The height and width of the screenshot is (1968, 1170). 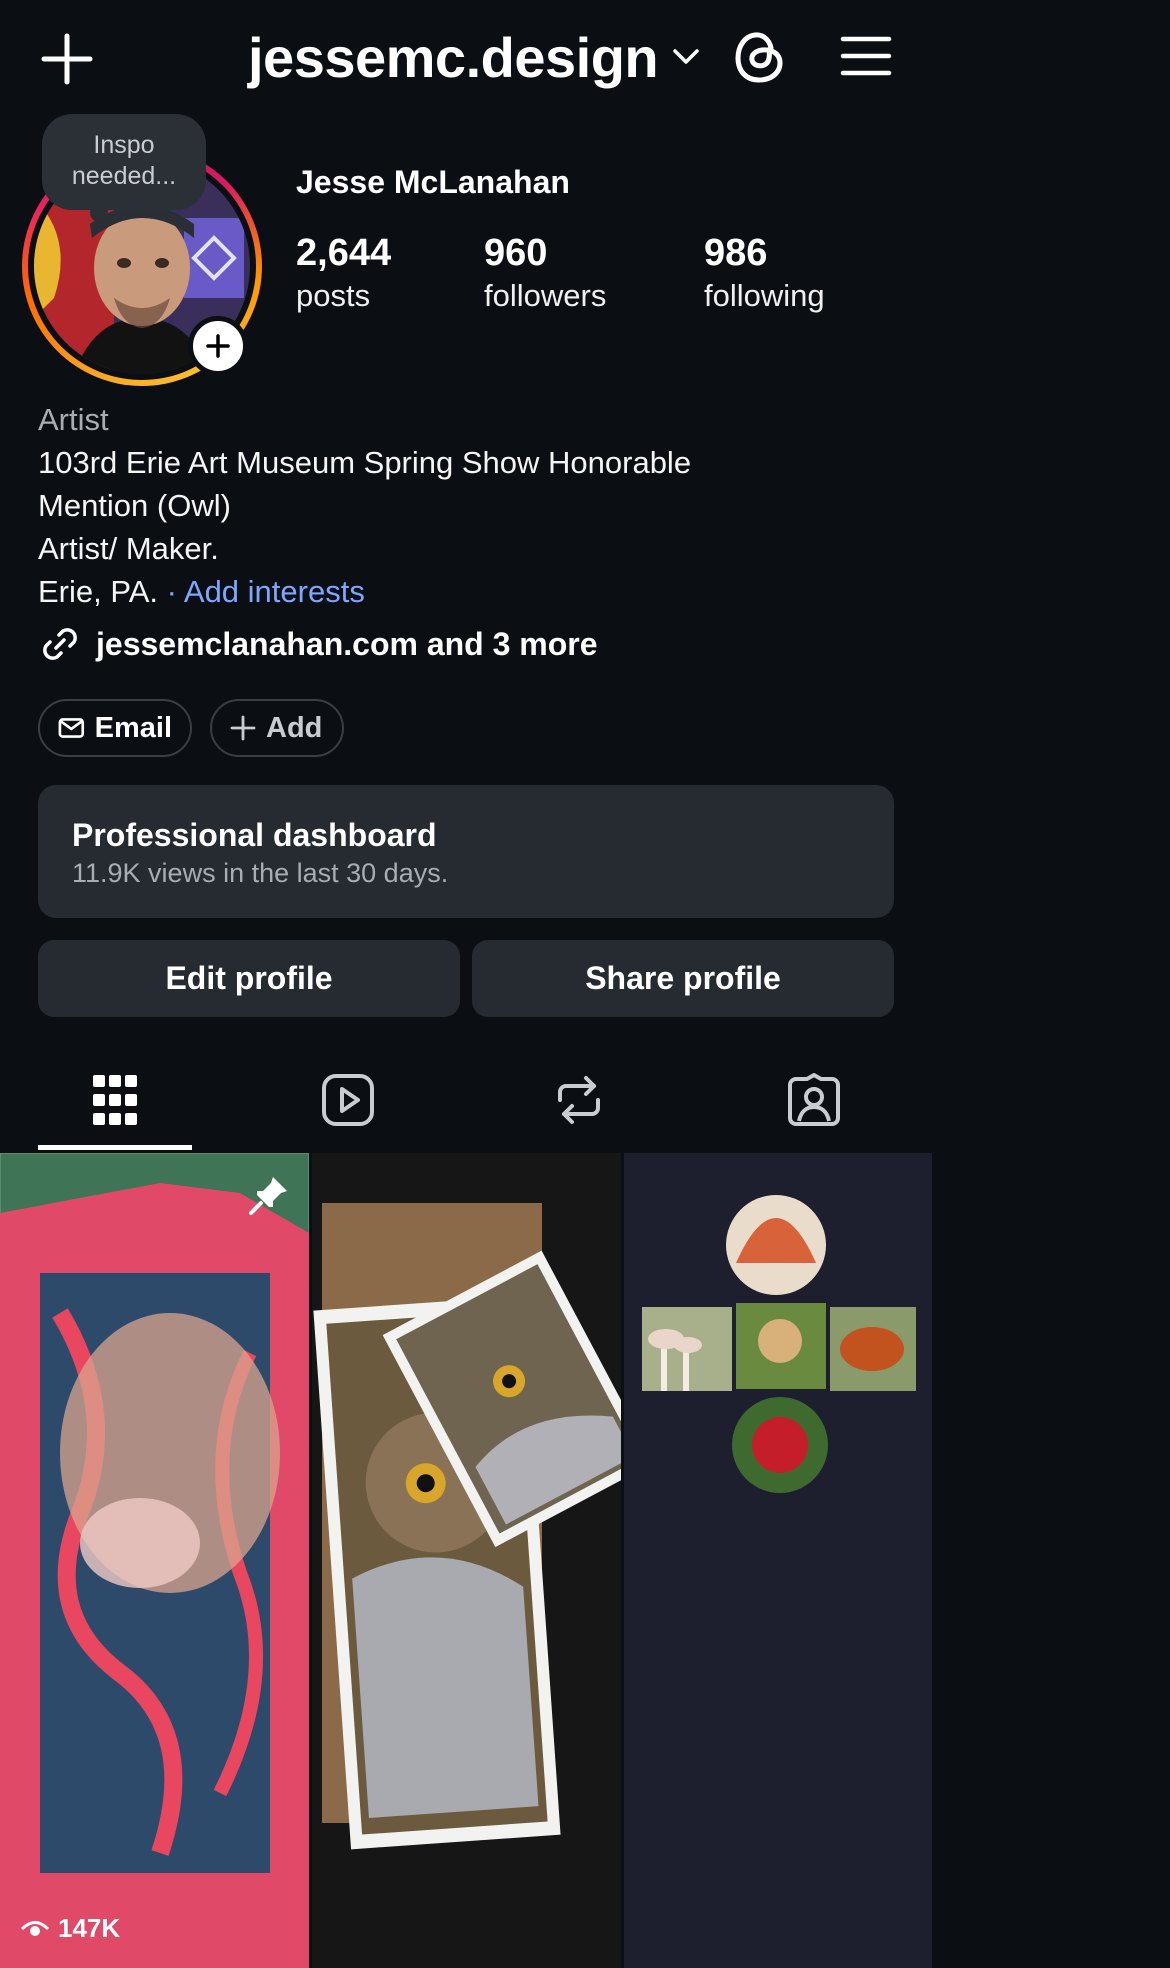 What do you see at coordinates (760, 57) in the screenshot?
I see `threads-icon` at bounding box center [760, 57].